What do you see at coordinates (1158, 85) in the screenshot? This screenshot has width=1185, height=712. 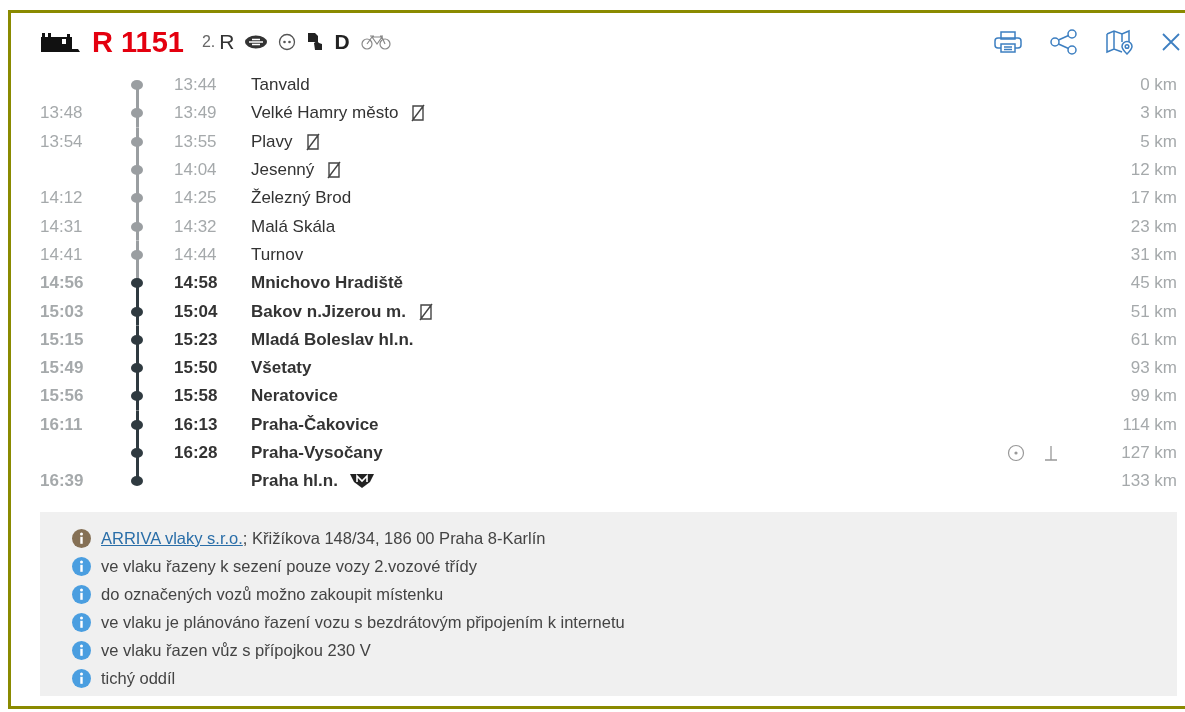 I see `distance: 0 km` at bounding box center [1158, 85].